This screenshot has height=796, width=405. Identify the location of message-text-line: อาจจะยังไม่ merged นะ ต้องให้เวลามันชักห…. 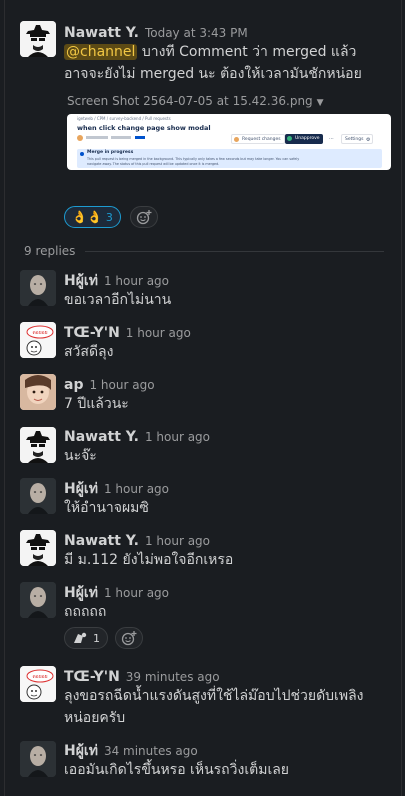
(213, 74).